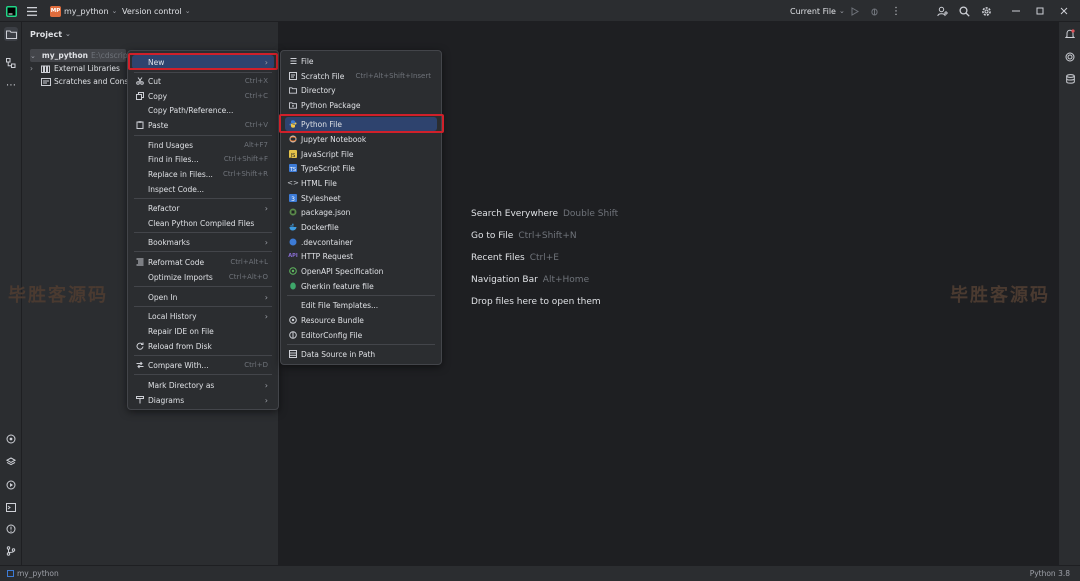 This screenshot has width=1080, height=581. I want to click on submenu-item-html-file: <> HTML File, so click(361, 183).